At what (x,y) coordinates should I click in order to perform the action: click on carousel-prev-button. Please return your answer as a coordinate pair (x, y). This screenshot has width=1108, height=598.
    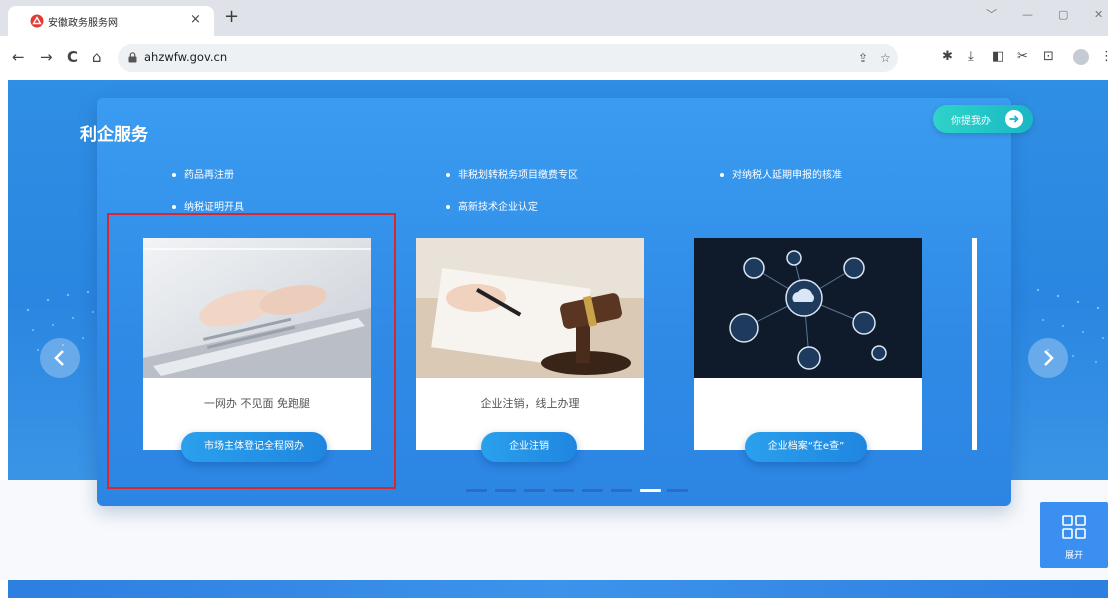
    Looking at the image, I should click on (60, 358).